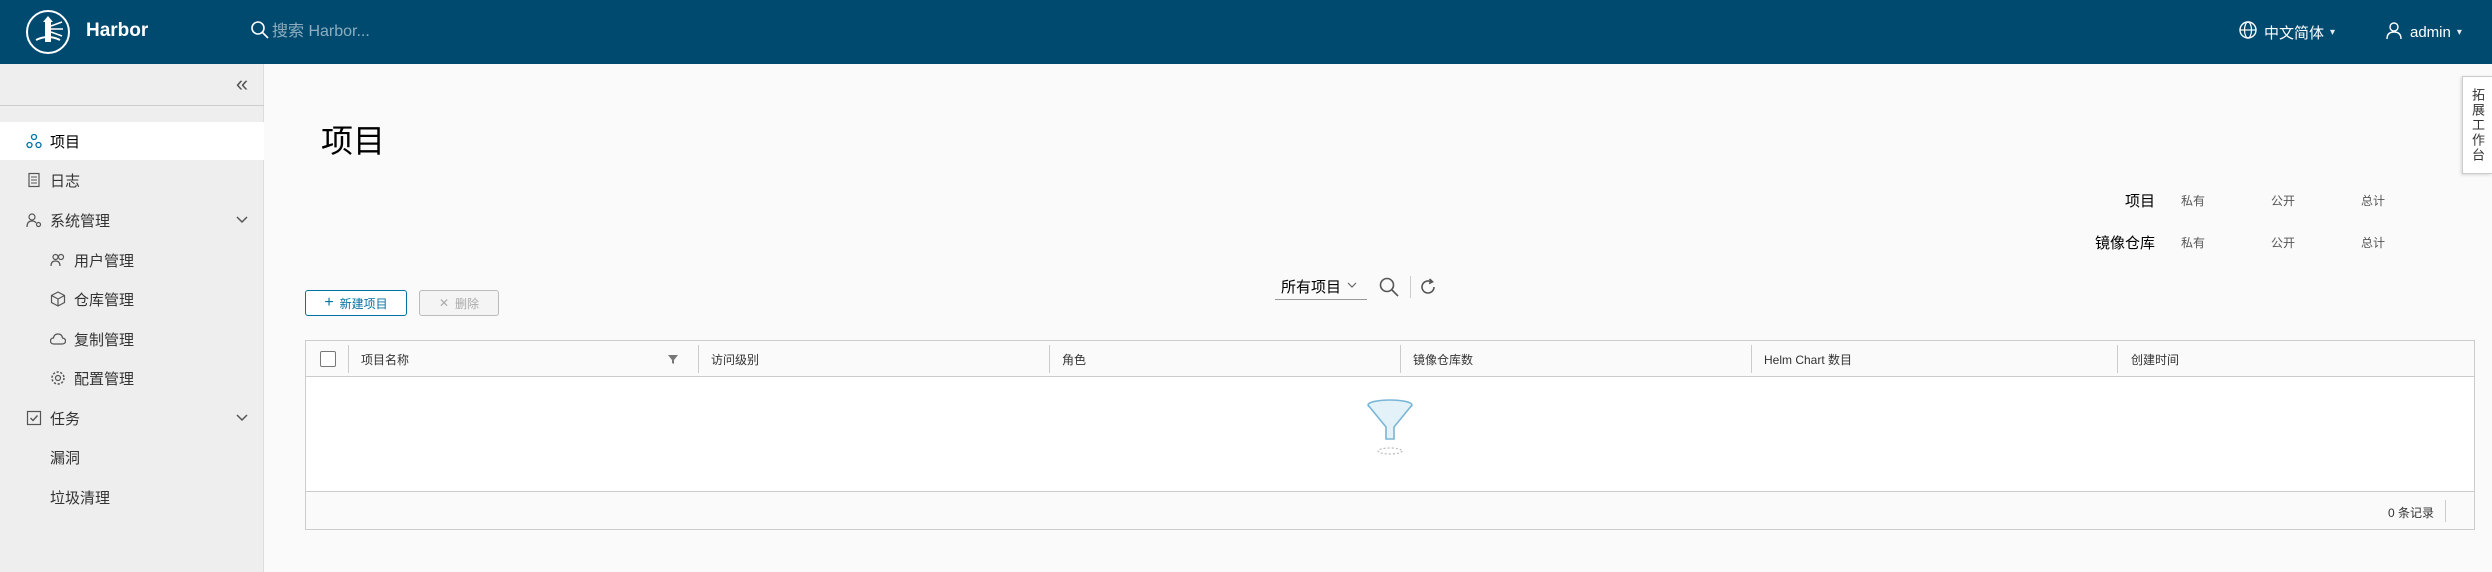 Image resolution: width=2492 pixels, height=572 pixels. What do you see at coordinates (2294, 33) in the screenshot?
I see `language-label: 中文简体` at bounding box center [2294, 33].